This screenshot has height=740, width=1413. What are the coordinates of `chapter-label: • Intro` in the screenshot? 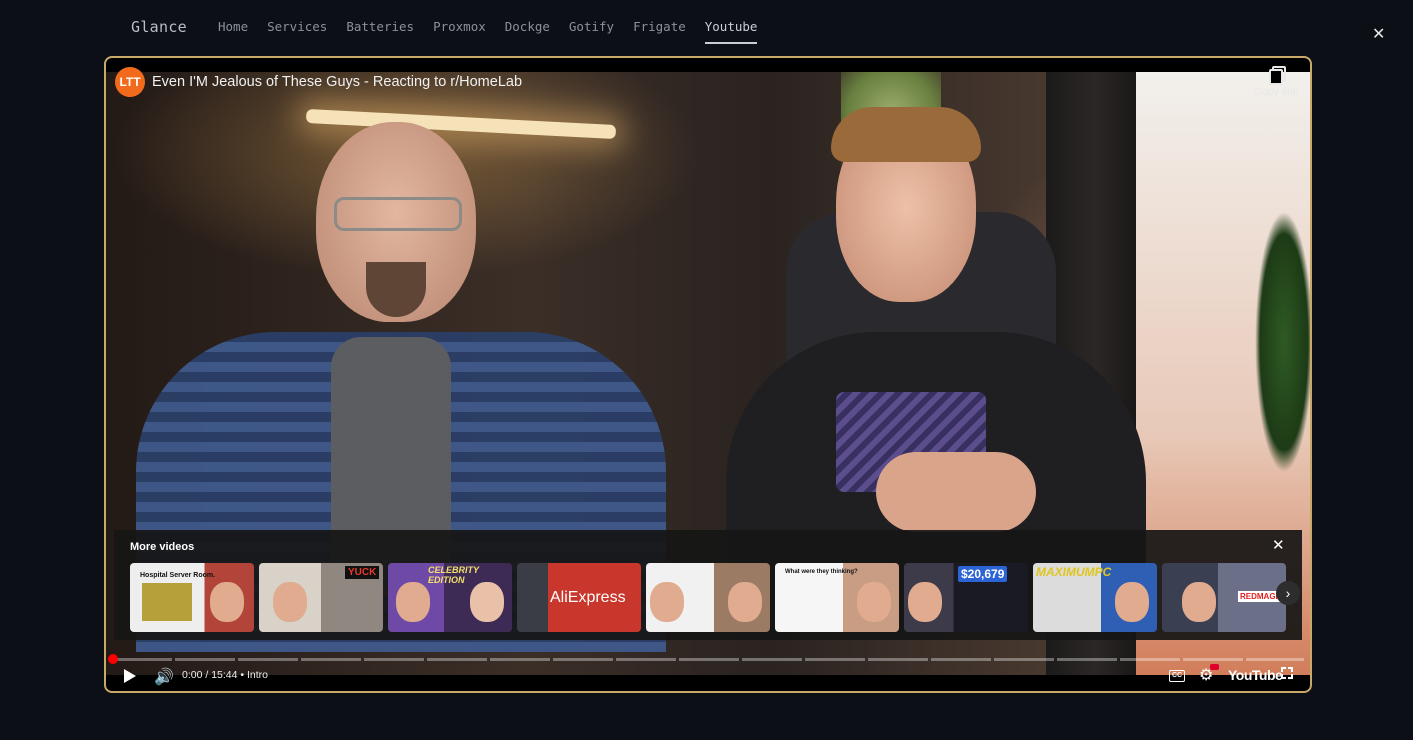 It's located at (254, 675).